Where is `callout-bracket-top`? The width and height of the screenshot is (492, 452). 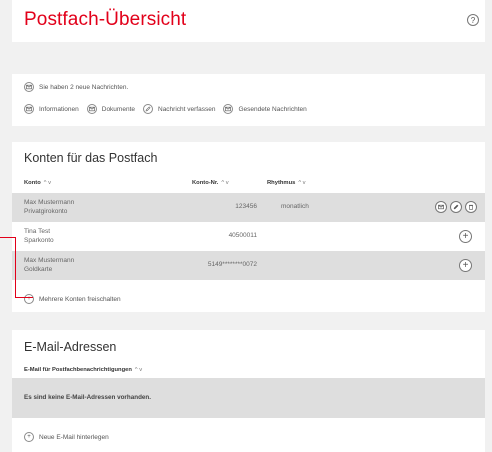 callout-bracket-top is located at coordinates (8, 237).